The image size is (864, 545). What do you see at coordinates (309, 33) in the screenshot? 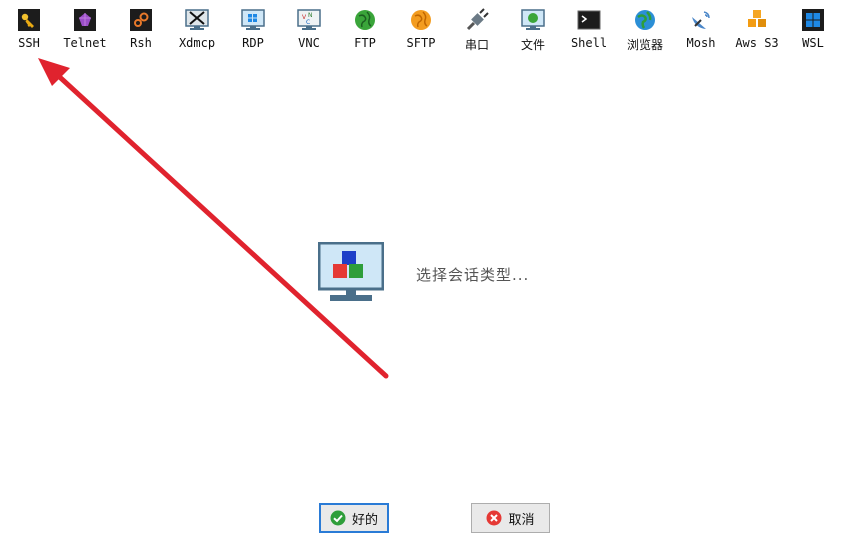
I see `tool-vnc: V N C VNC` at bounding box center [309, 33].